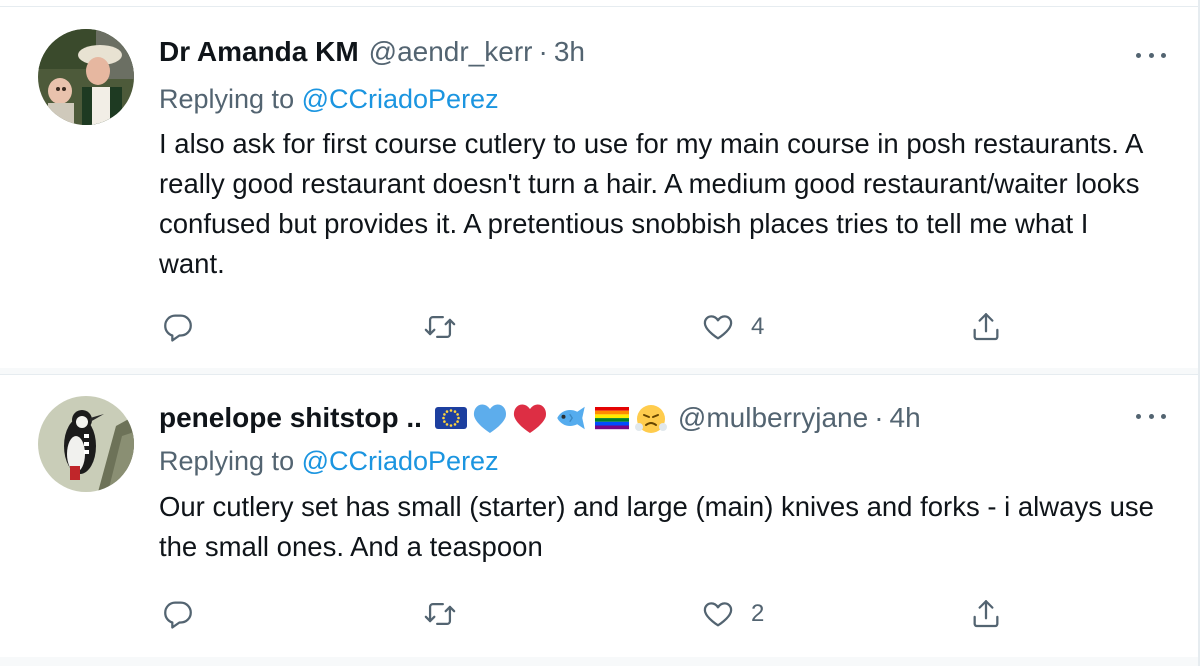  What do you see at coordinates (773, 418) in the screenshot?
I see `user-handle: @mulberryjane` at bounding box center [773, 418].